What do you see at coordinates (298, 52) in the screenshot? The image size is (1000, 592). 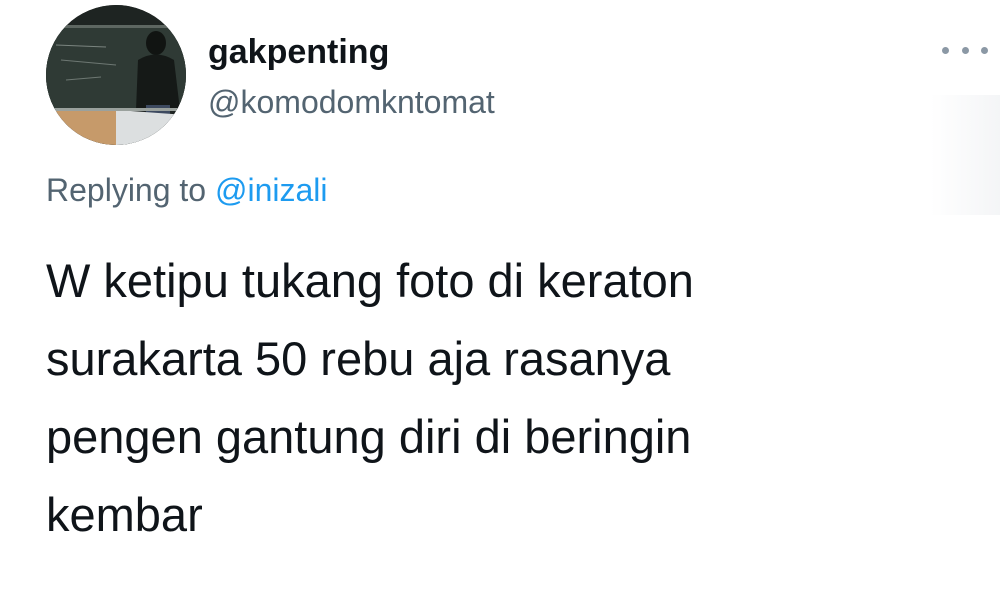 I see `author-display-name: gakpenting` at bounding box center [298, 52].